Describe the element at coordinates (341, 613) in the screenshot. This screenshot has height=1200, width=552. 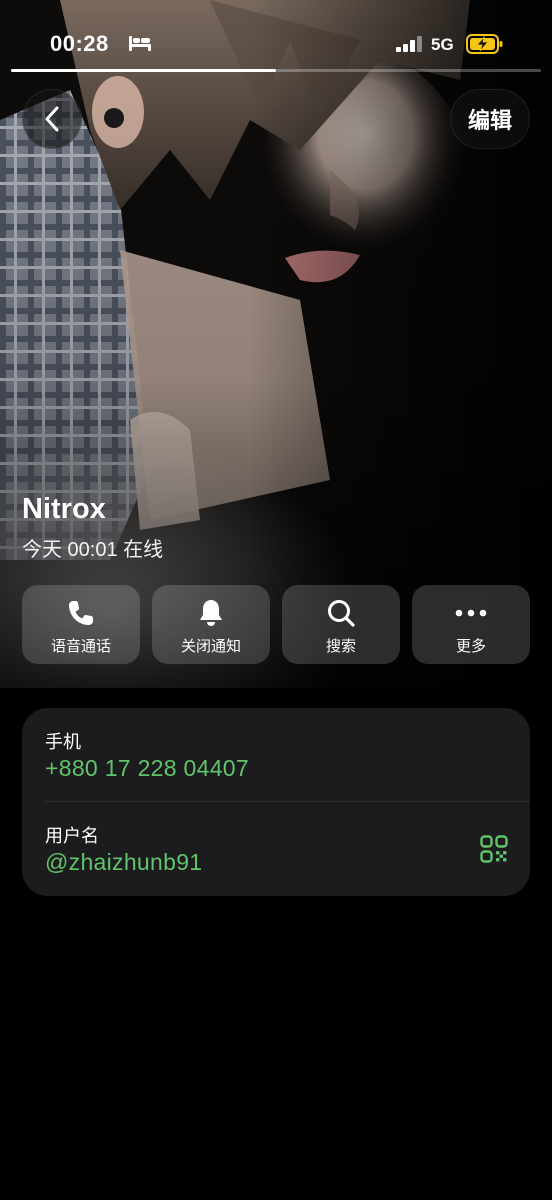
I see `search-icon` at that location.